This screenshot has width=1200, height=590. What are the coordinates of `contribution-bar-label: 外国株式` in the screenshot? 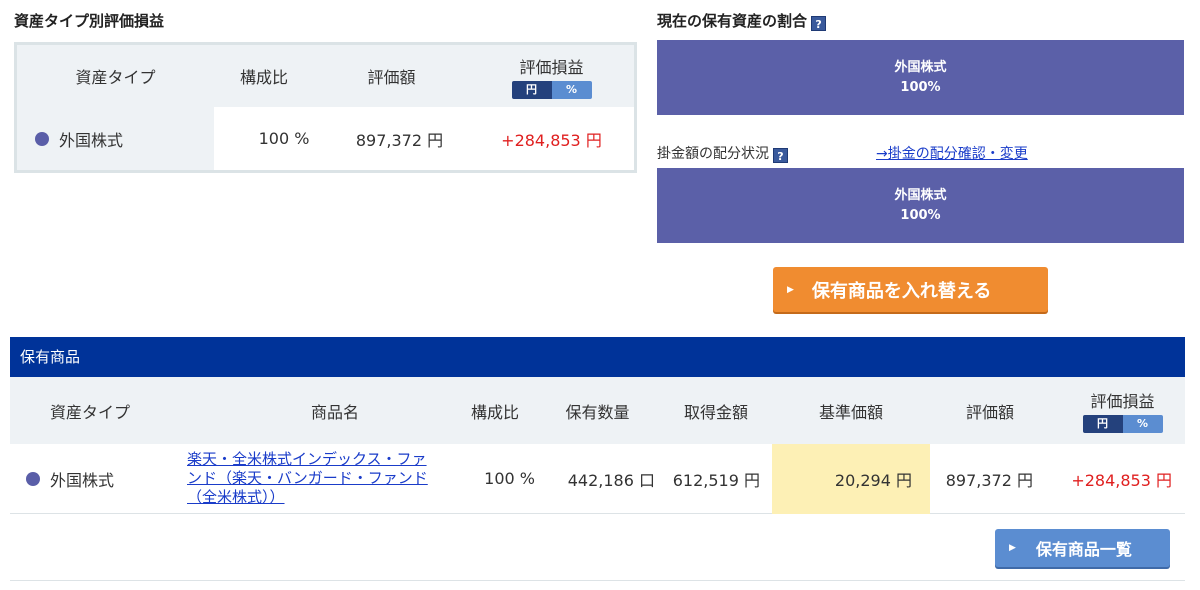 It's located at (920, 195).